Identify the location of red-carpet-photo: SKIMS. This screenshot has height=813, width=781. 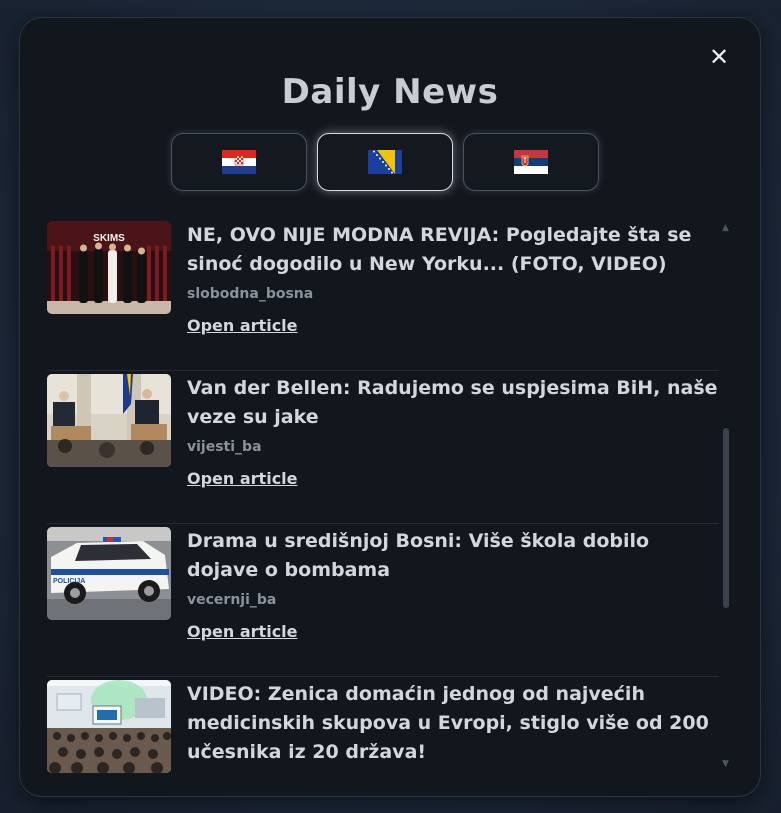
(109, 267).